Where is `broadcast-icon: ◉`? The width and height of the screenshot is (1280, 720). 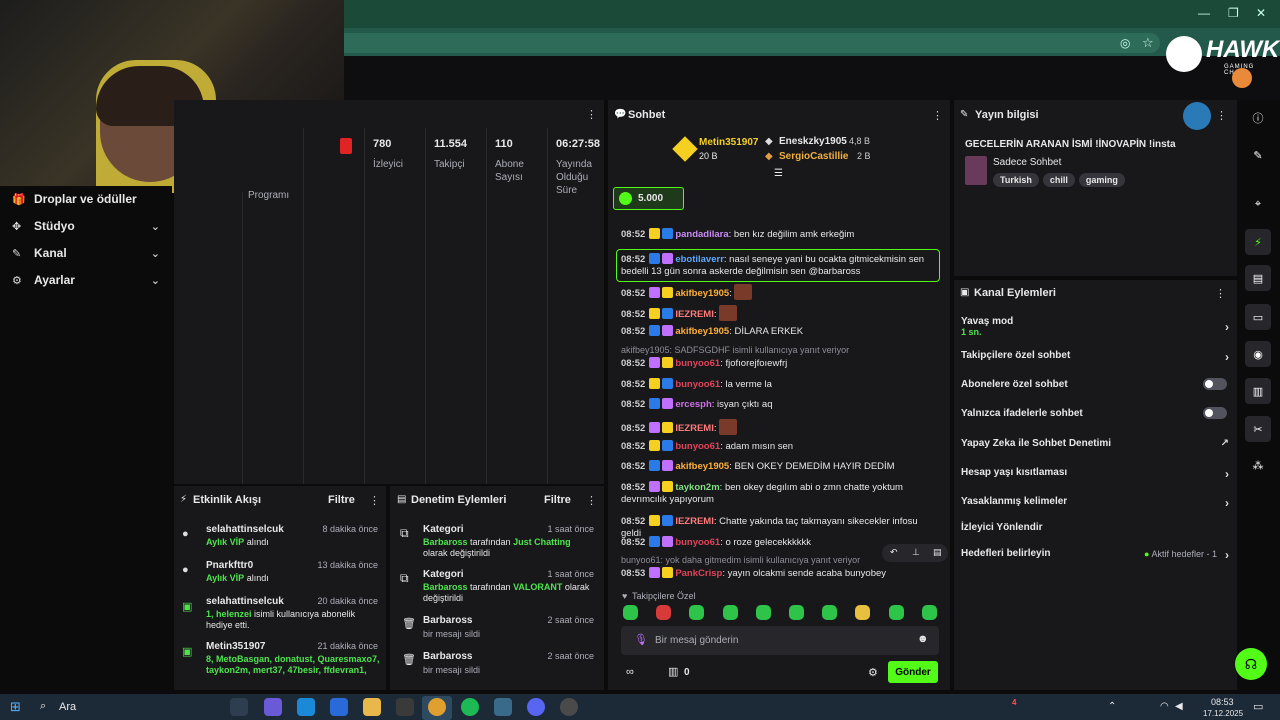 broadcast-icon: ◉ is located at coordinates (1258, 354).